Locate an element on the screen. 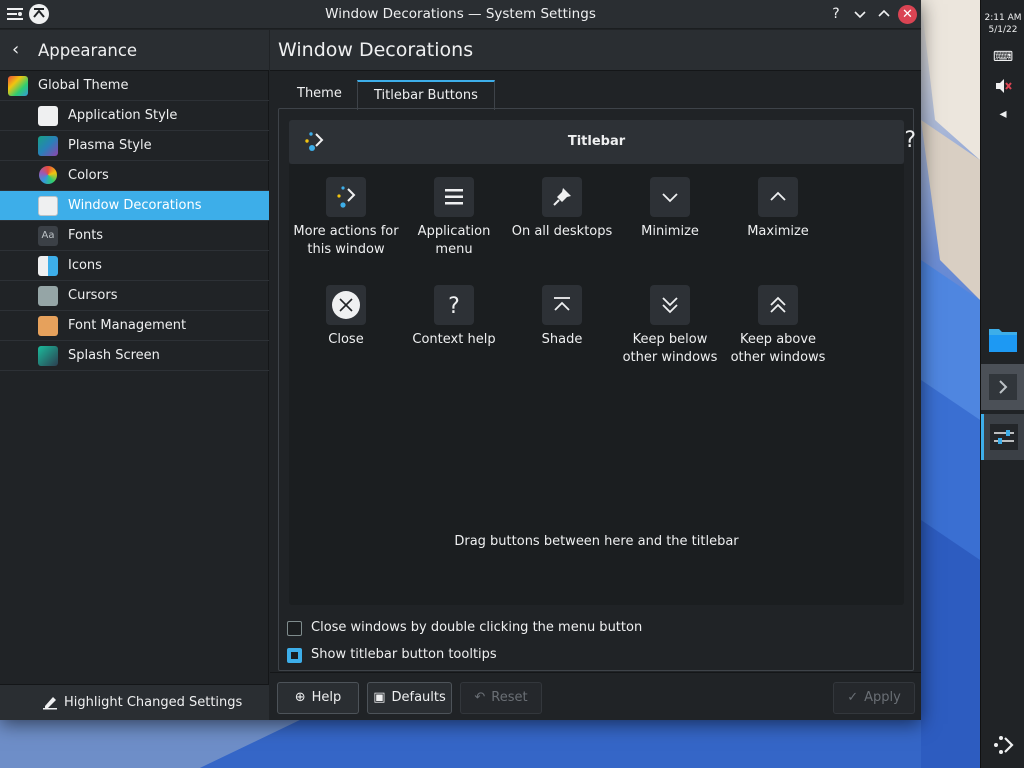  reset-button: ↶ Reset is located at coordinates (501, 698).